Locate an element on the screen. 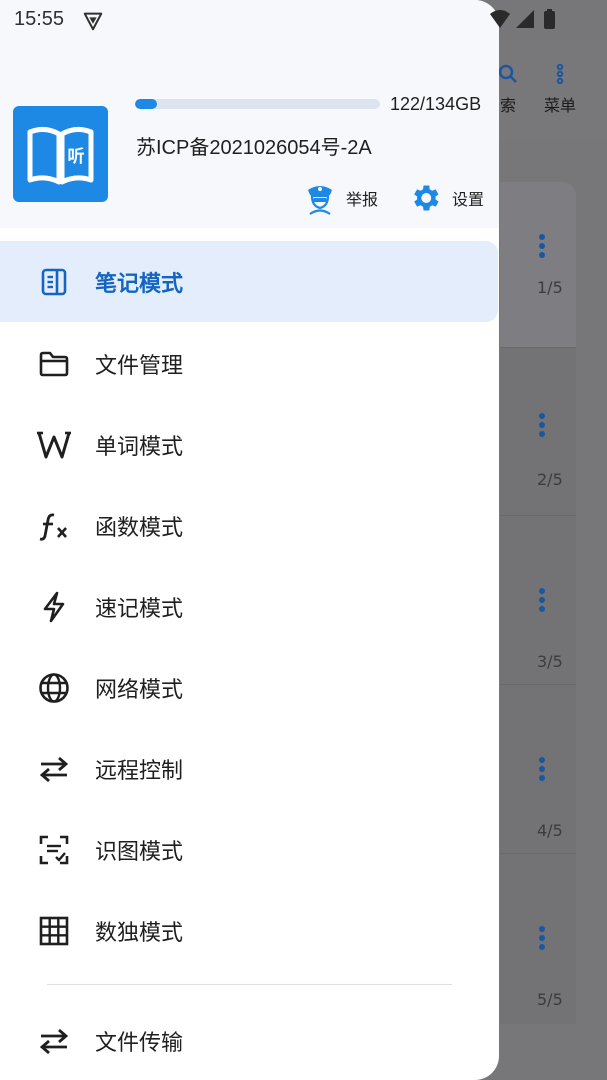 The height and width of the screenshot is (1080, 607). background-search-label: 索 is located at coordinates (507, 105).